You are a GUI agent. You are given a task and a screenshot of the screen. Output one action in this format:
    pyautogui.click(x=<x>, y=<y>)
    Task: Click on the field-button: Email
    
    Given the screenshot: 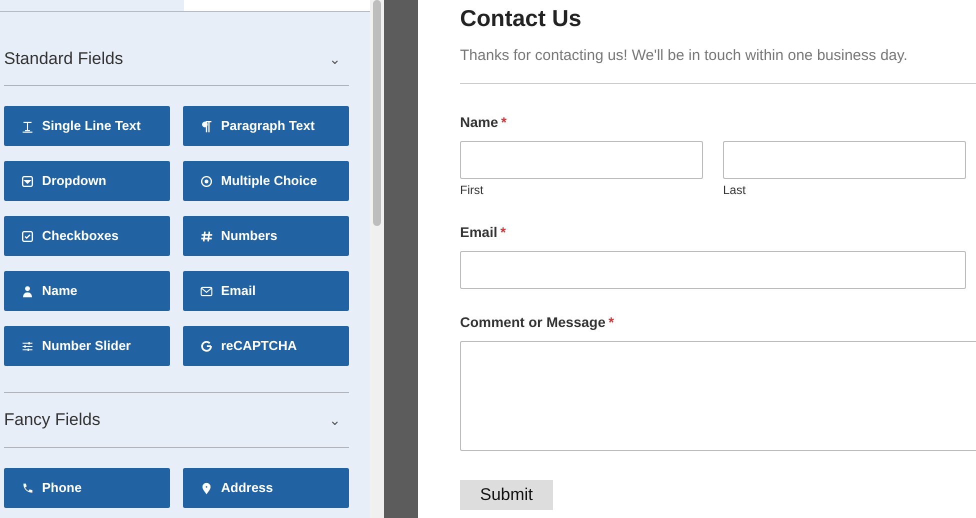 What is the action you would take?
    pyautogui.click(x=266, y=291)
    